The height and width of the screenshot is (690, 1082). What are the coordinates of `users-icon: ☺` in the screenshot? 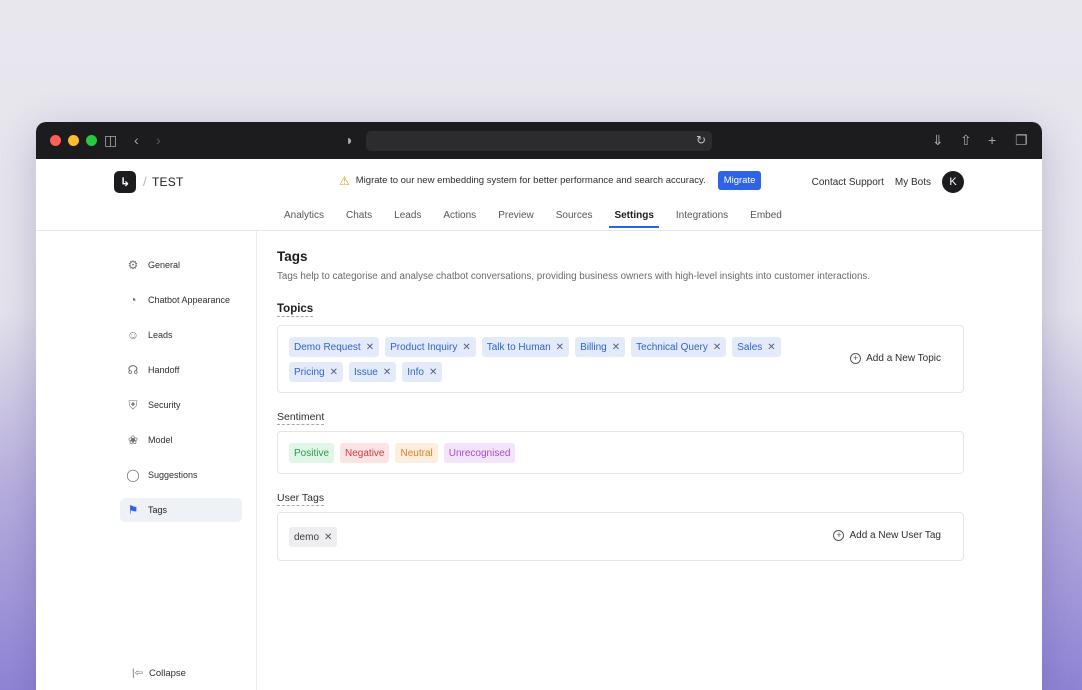 It's located at (133, 335).